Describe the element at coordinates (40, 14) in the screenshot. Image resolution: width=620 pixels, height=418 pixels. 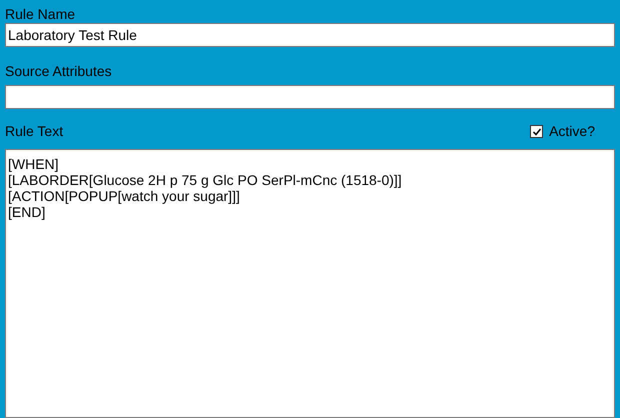
I see `field-label: Rule Name` at that location.